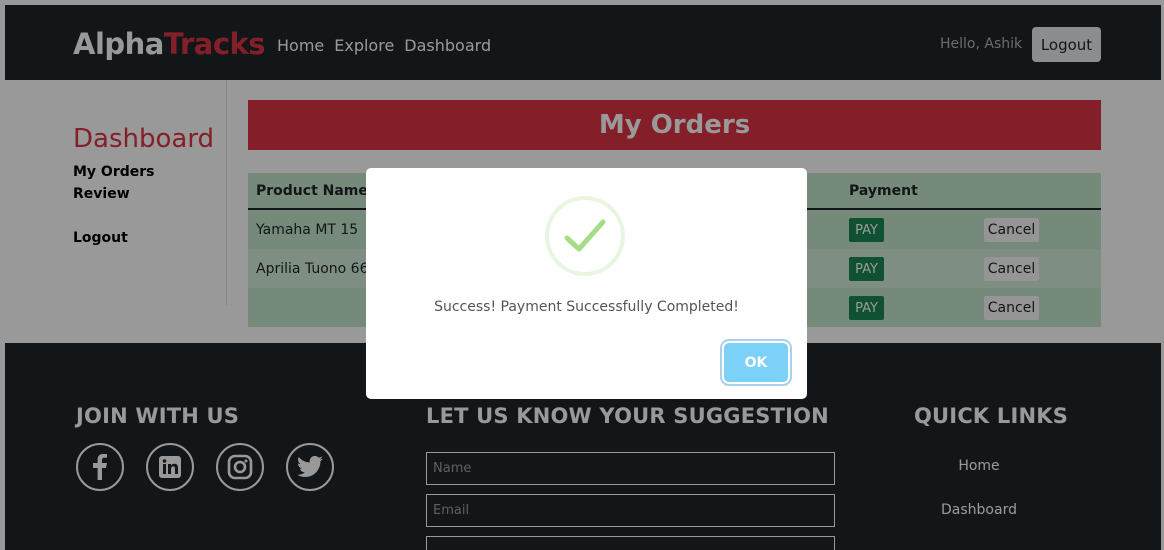  I want to click on ok-button: OK, so click(756, 362).